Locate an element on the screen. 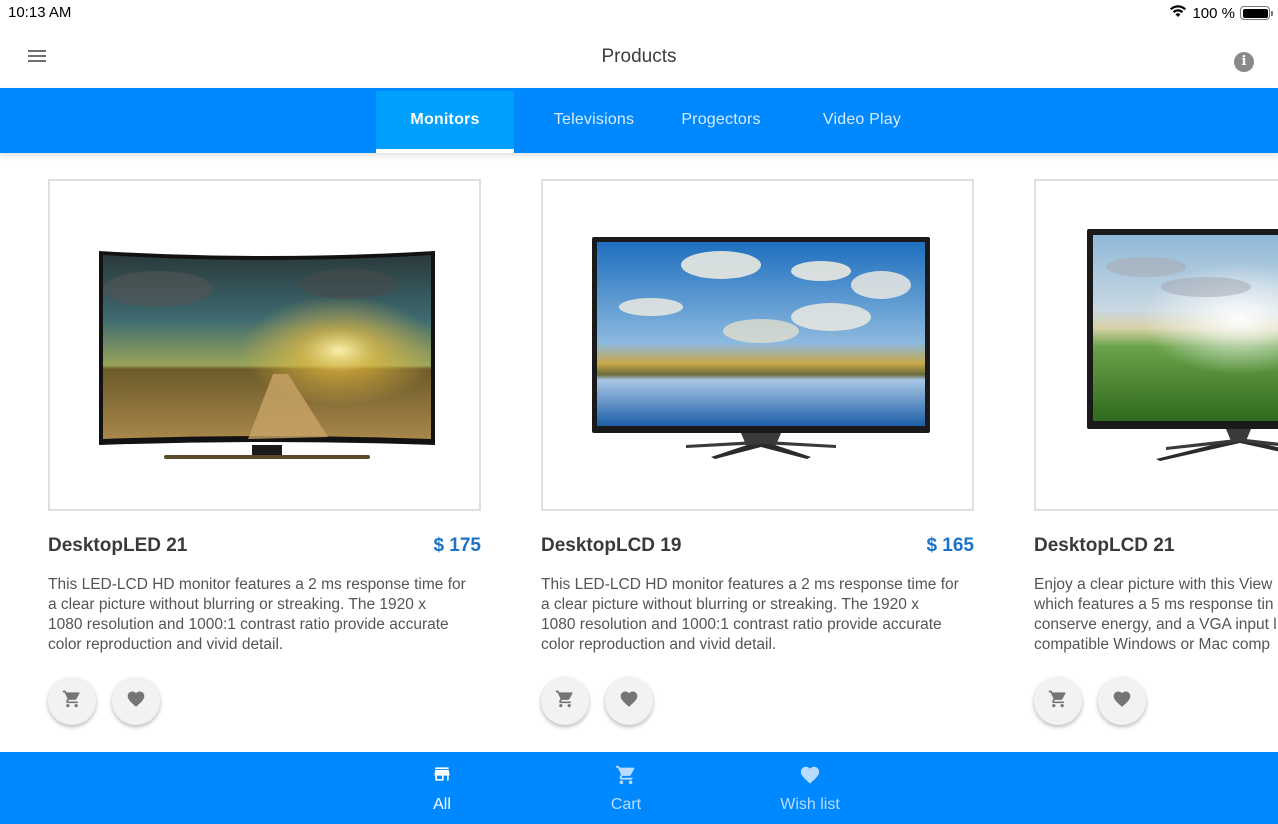 The image size is (1278, 824). bottom-navigation: All Cart Wish list is located at coordinates (639, 788).